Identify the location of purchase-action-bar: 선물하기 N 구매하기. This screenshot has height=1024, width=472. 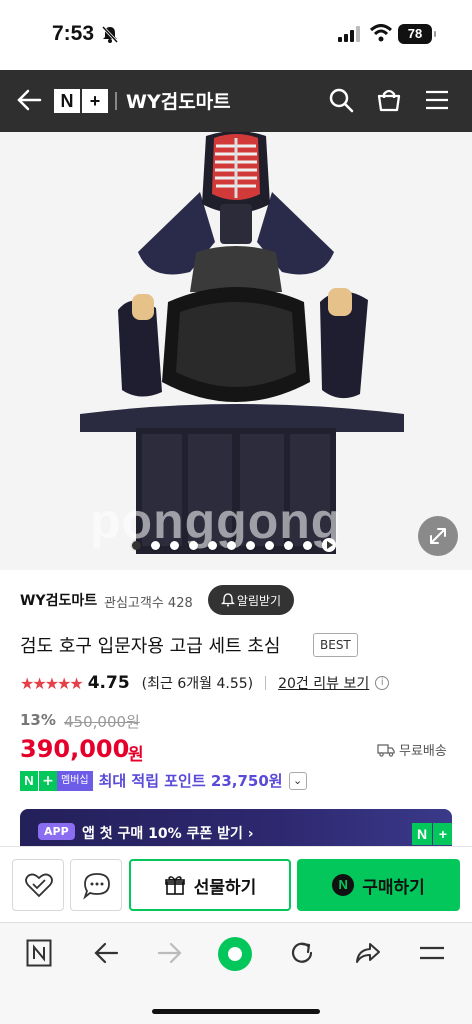
(236, 884).